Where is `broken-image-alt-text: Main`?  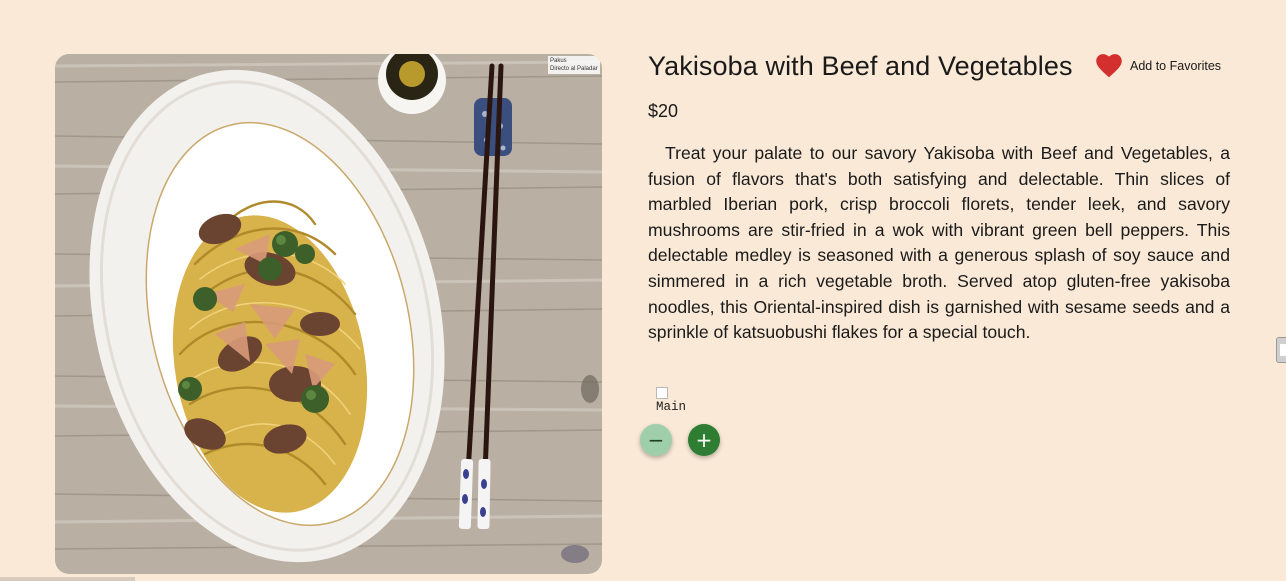
broken-image-alt-text: Main is located at coordinates (671, 407).